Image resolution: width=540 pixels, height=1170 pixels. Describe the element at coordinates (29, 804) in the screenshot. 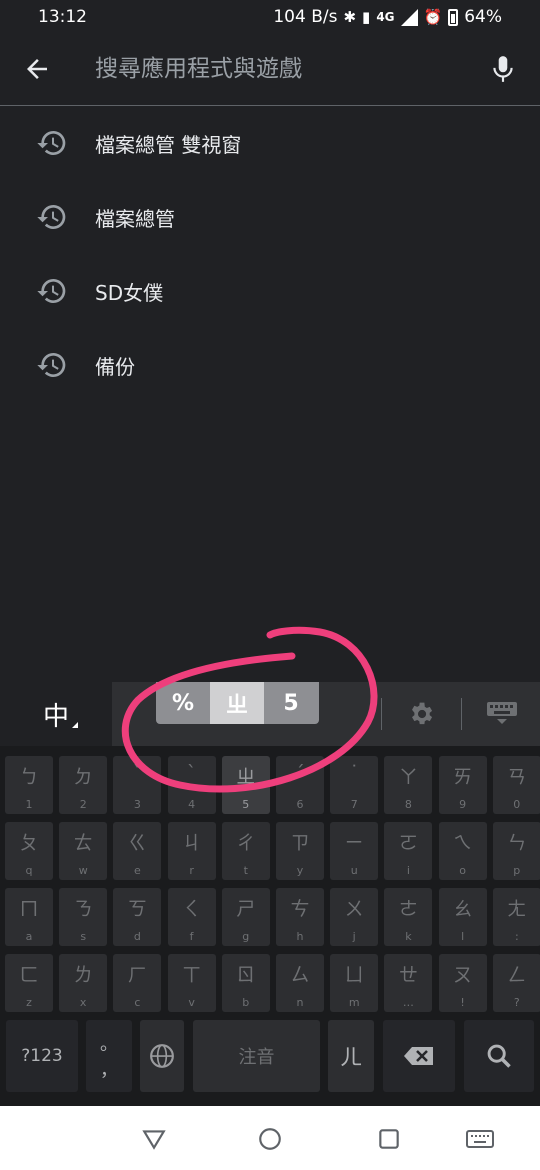

I see `key-alt-char: 1` at that location.